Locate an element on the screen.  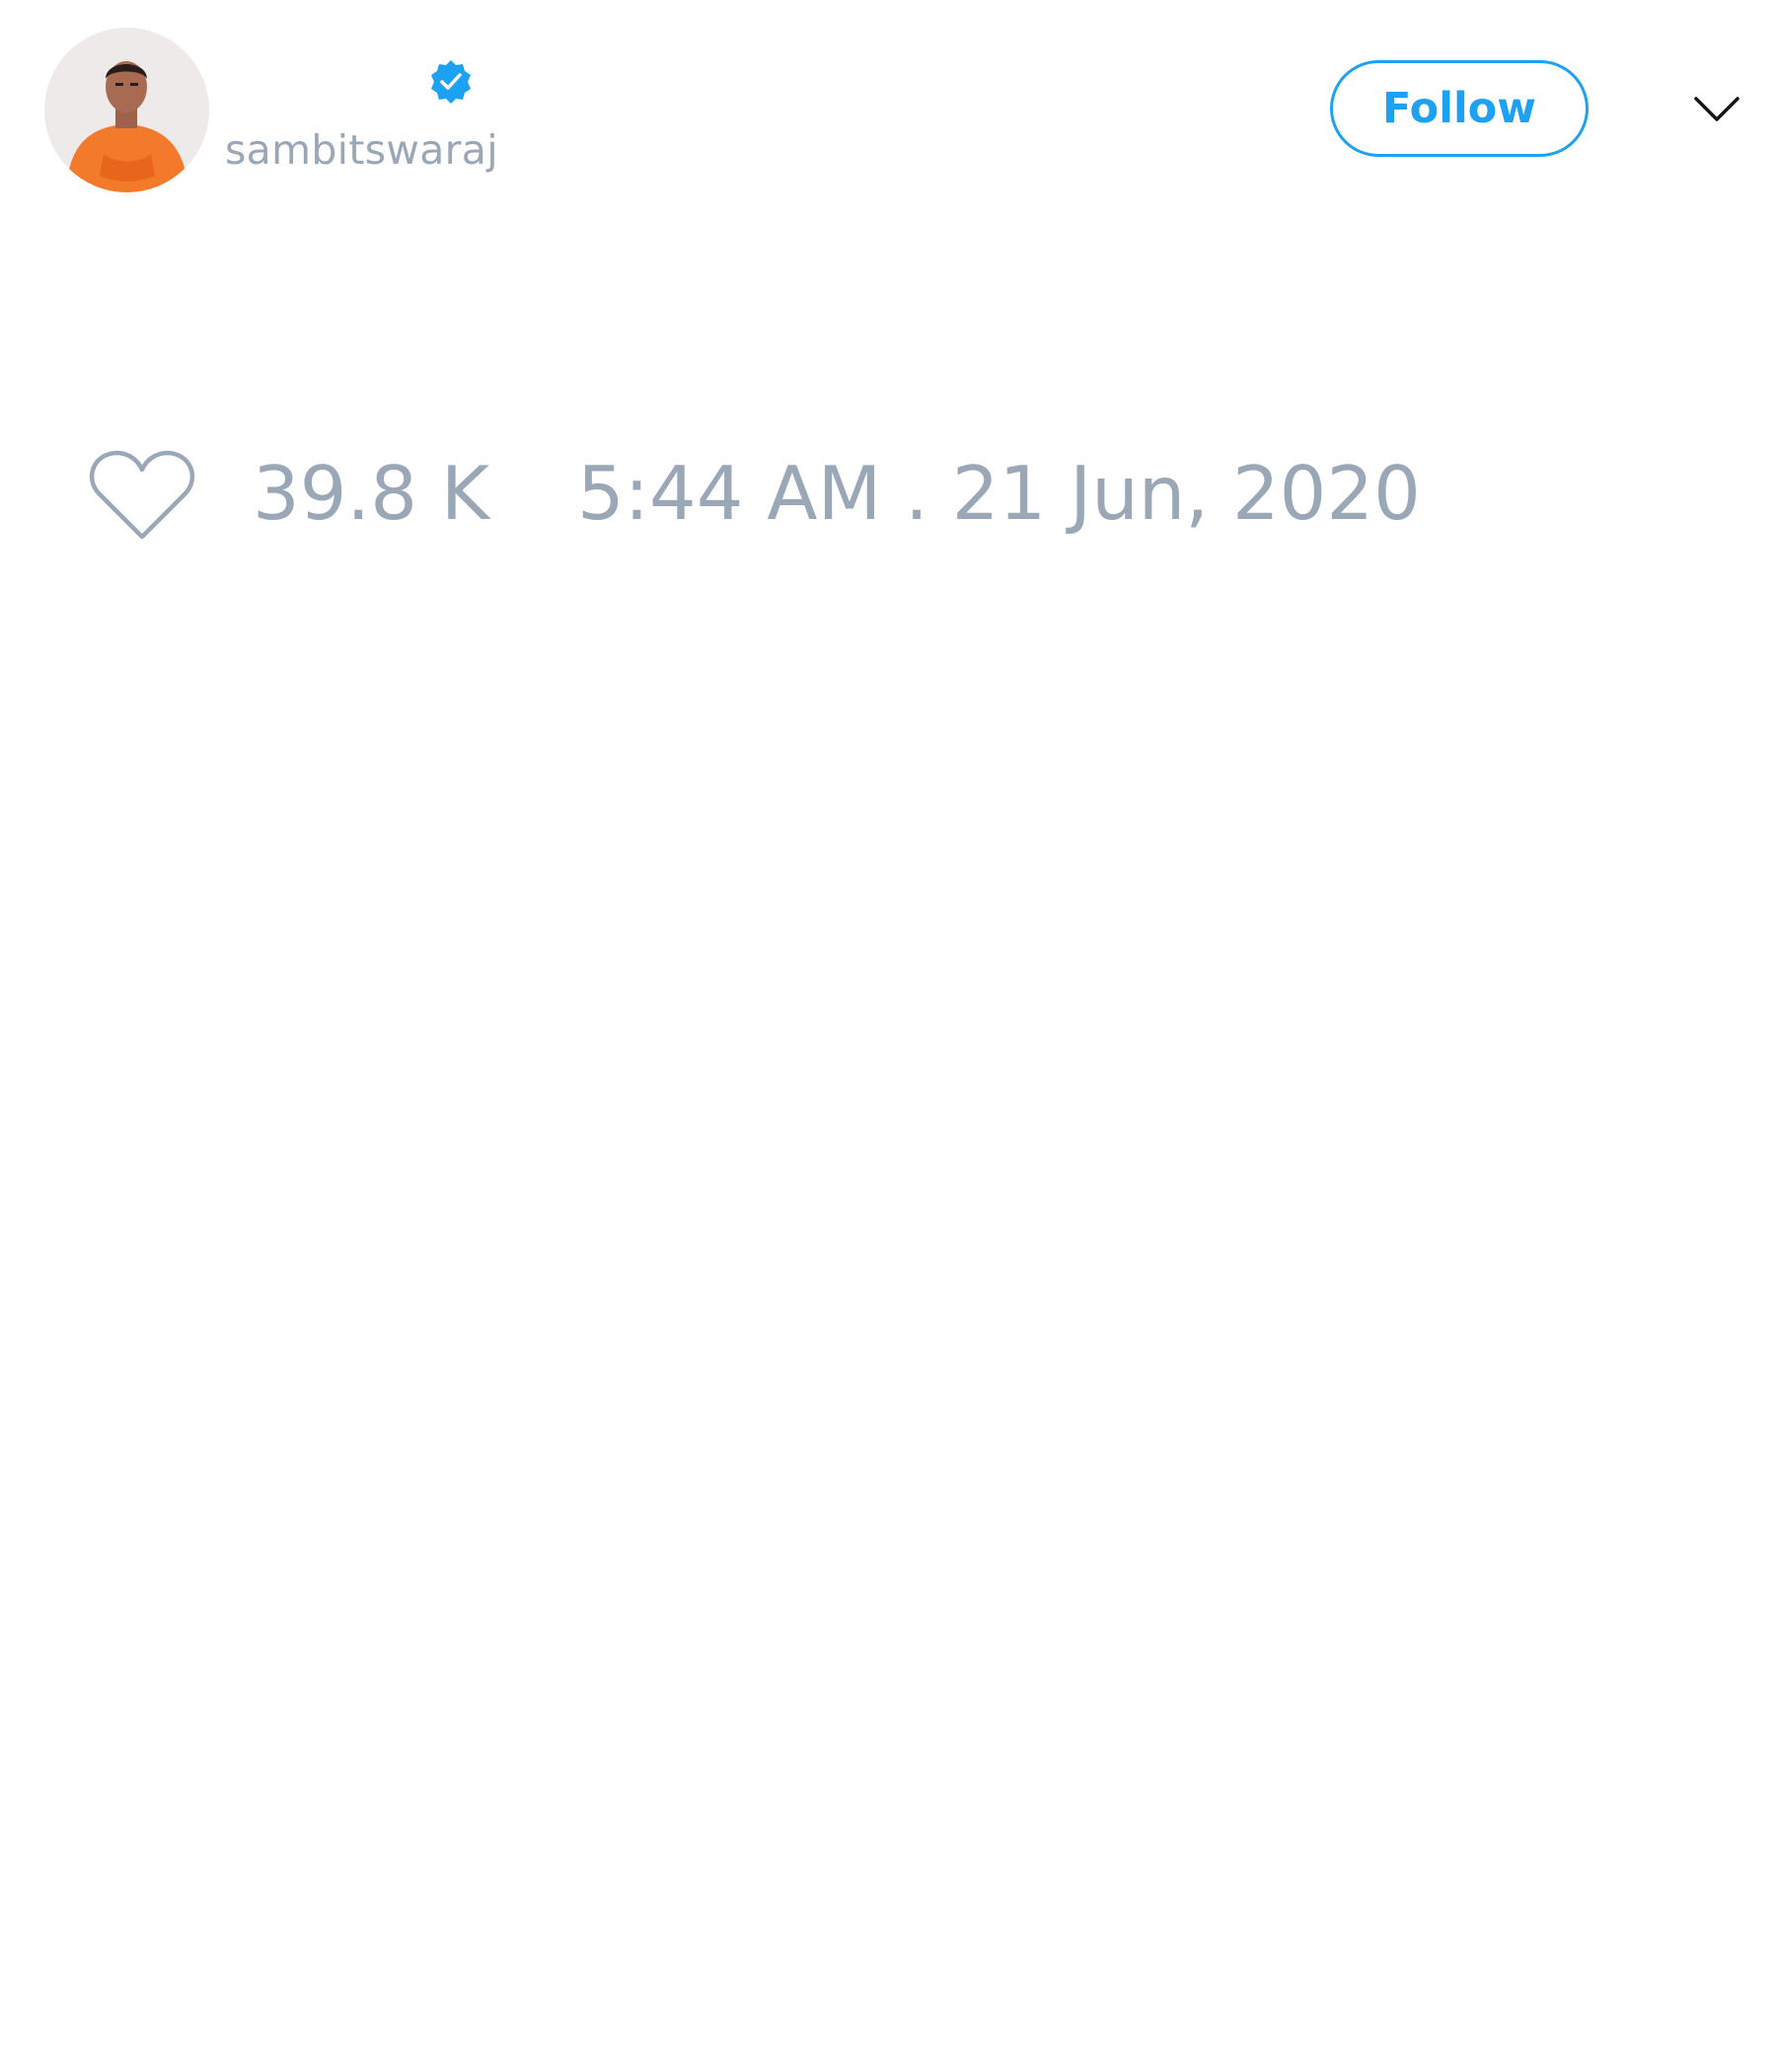
tweet-stats: 39.8 K 5:44 AM . 21 Jun, 2020 is located at coordinates (888, 499).